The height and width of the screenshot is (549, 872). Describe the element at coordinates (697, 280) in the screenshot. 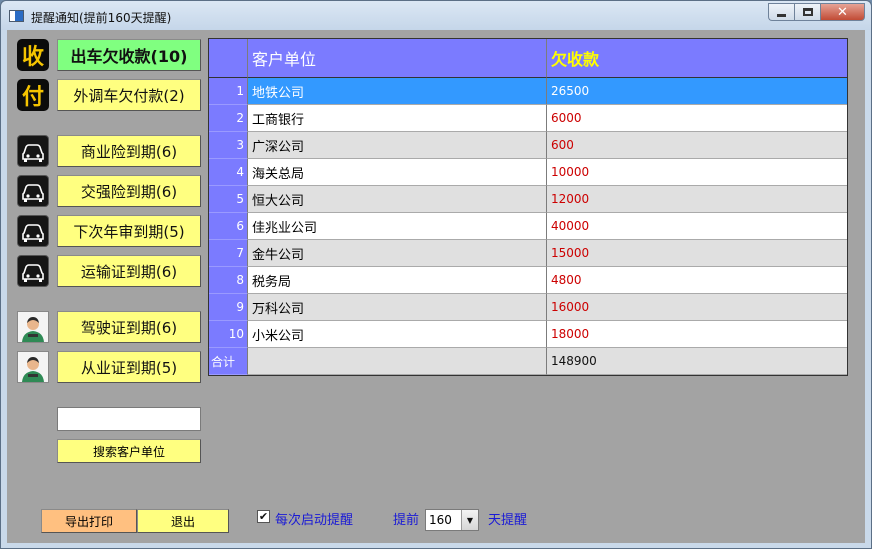

I see `amount-cell: 4800` at that location.